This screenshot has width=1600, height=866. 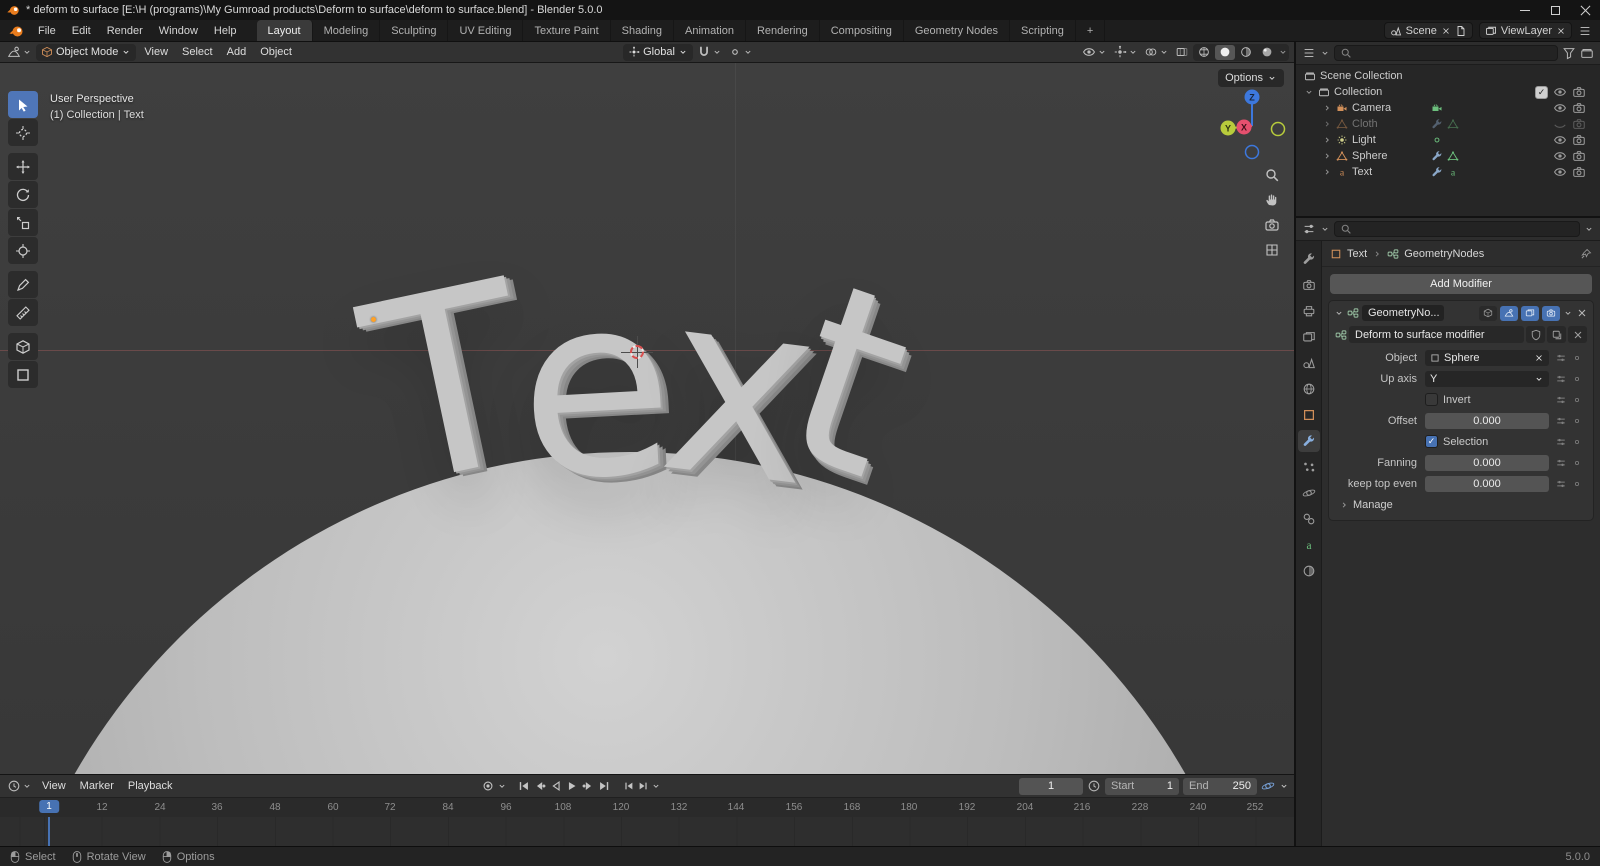 What do you see at coordinates (1225, 52) in the screenshot?
I see `shading-solid-button` at bounding box center [1225, 52].